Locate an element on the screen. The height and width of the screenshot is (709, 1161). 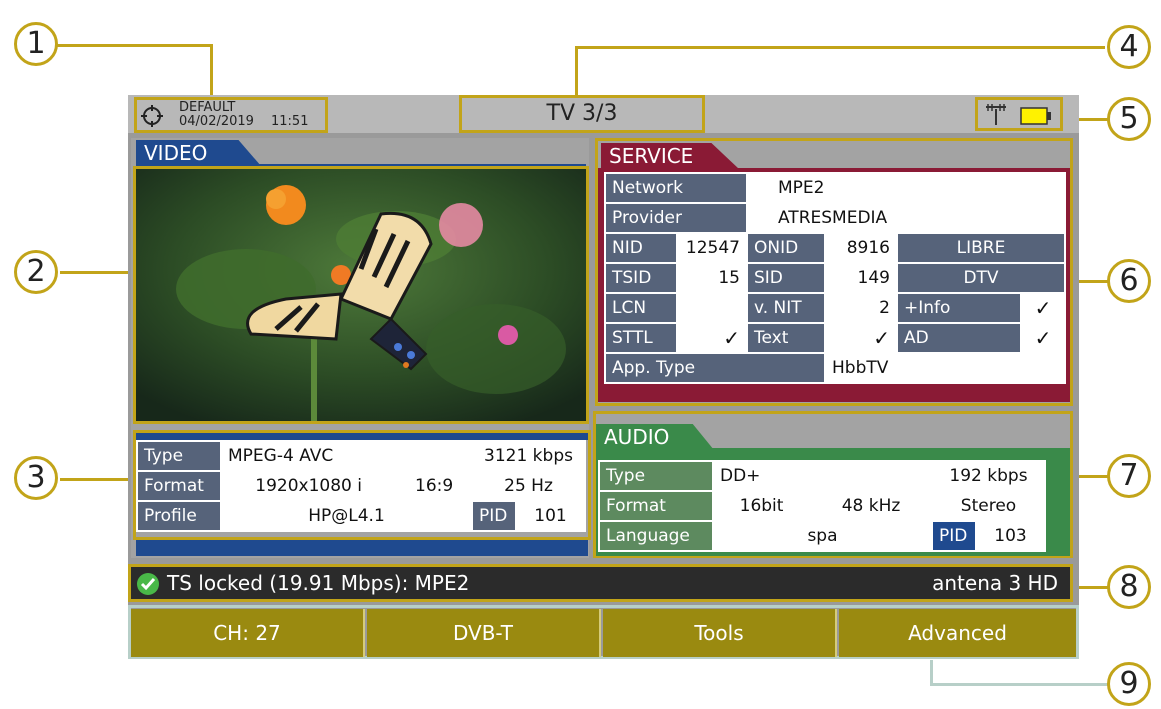
network-value: MPE2 is located at coordinates (906, 188).